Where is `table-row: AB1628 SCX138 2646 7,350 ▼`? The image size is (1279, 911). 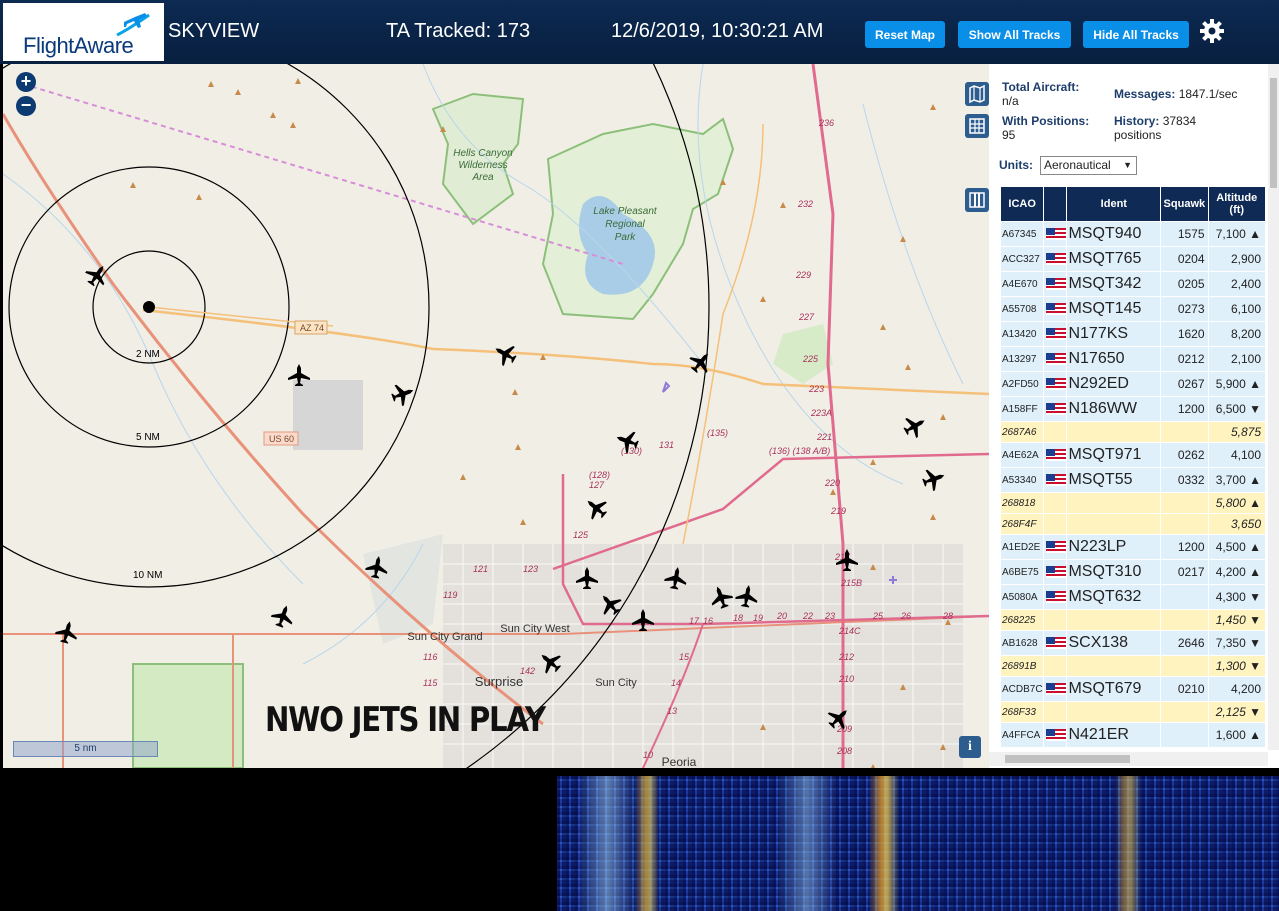 table-row: AB1628 SCX138 2646 7,350 ▼ is located at coordinates (1133, 643).